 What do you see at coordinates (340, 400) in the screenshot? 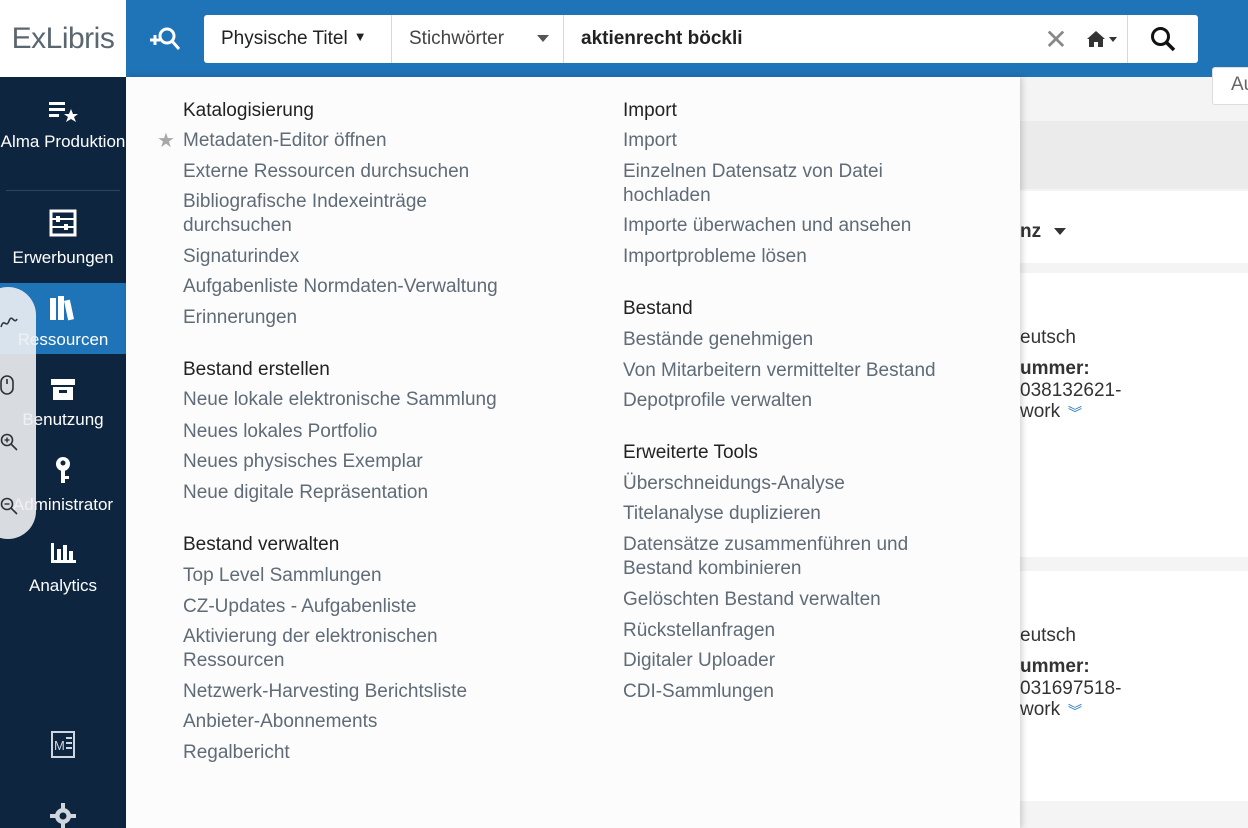
I see `menu-item-neue-elektronische-sammlung: Neue lokale elektronische Sammlung` at bounding box center [340, 400].